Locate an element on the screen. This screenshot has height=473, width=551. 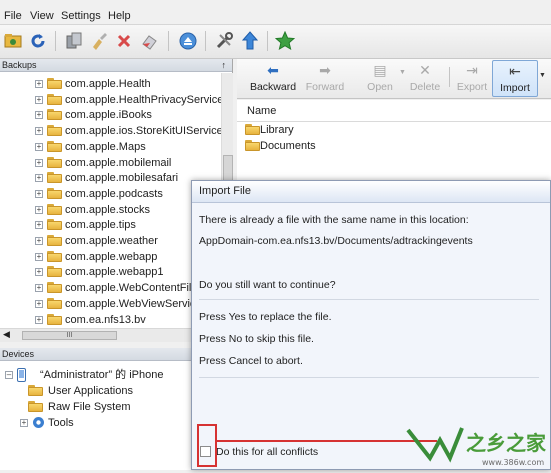
backup-item-label: com.apple.mobilemail is located at coordinates (118, 162).